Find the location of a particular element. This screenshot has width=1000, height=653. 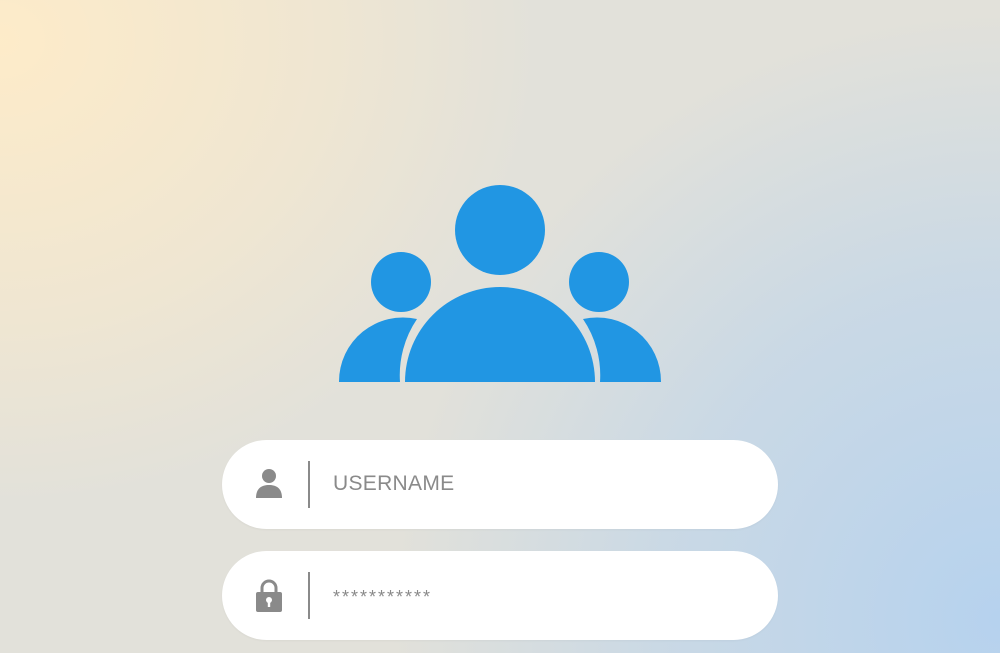

lock-icon is located at coordinates (269, 595).